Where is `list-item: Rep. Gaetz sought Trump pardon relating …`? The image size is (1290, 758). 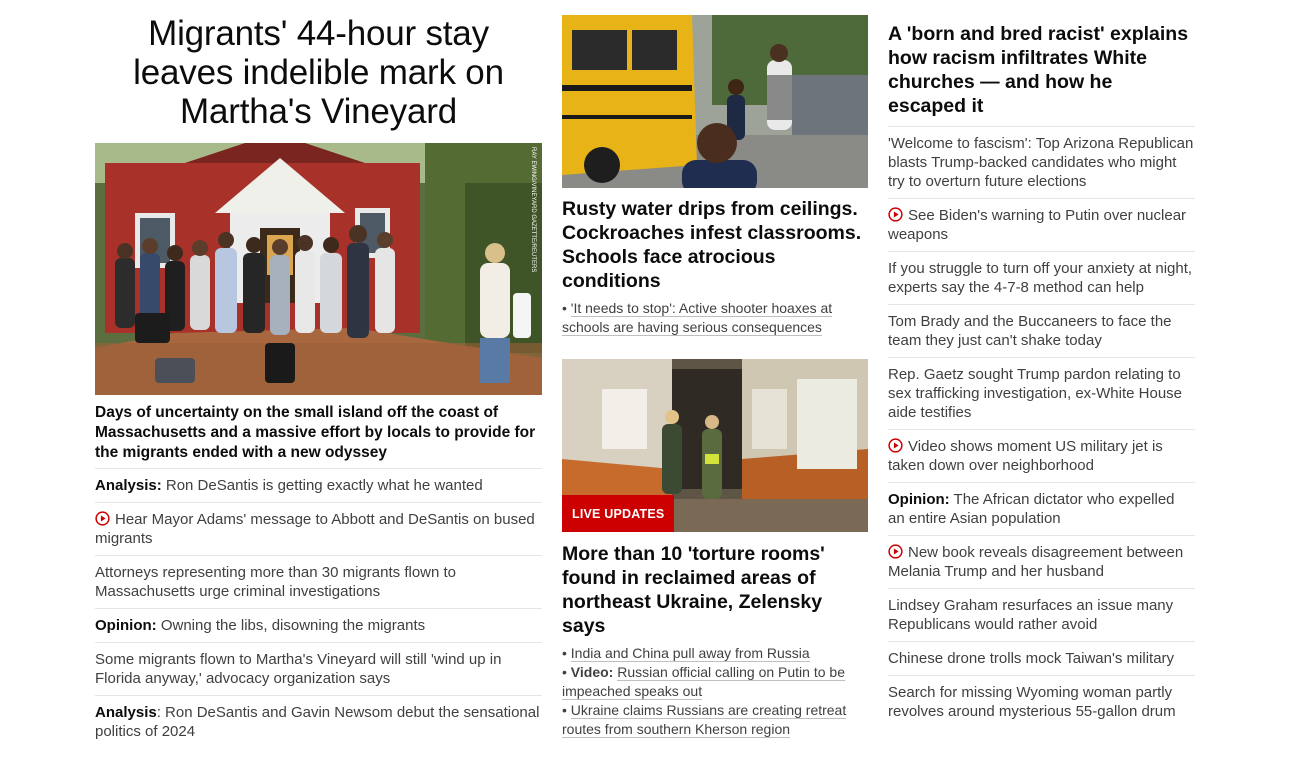 list-item: Rep. Gaetz sought Trump pardon relating … is located at coordinates (1041, 394).